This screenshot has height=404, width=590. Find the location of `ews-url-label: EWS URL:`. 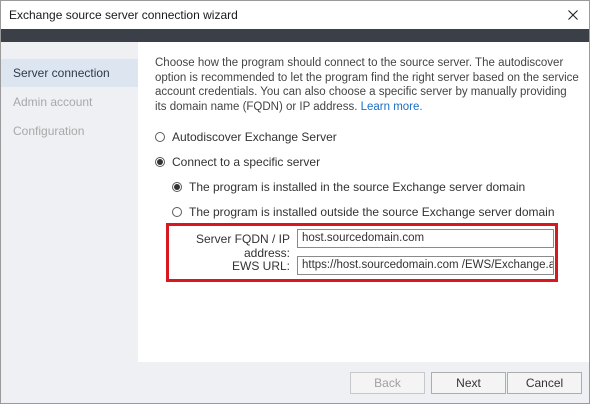

ews-url-label: EWS URL: is located at coordinates (260, 266).